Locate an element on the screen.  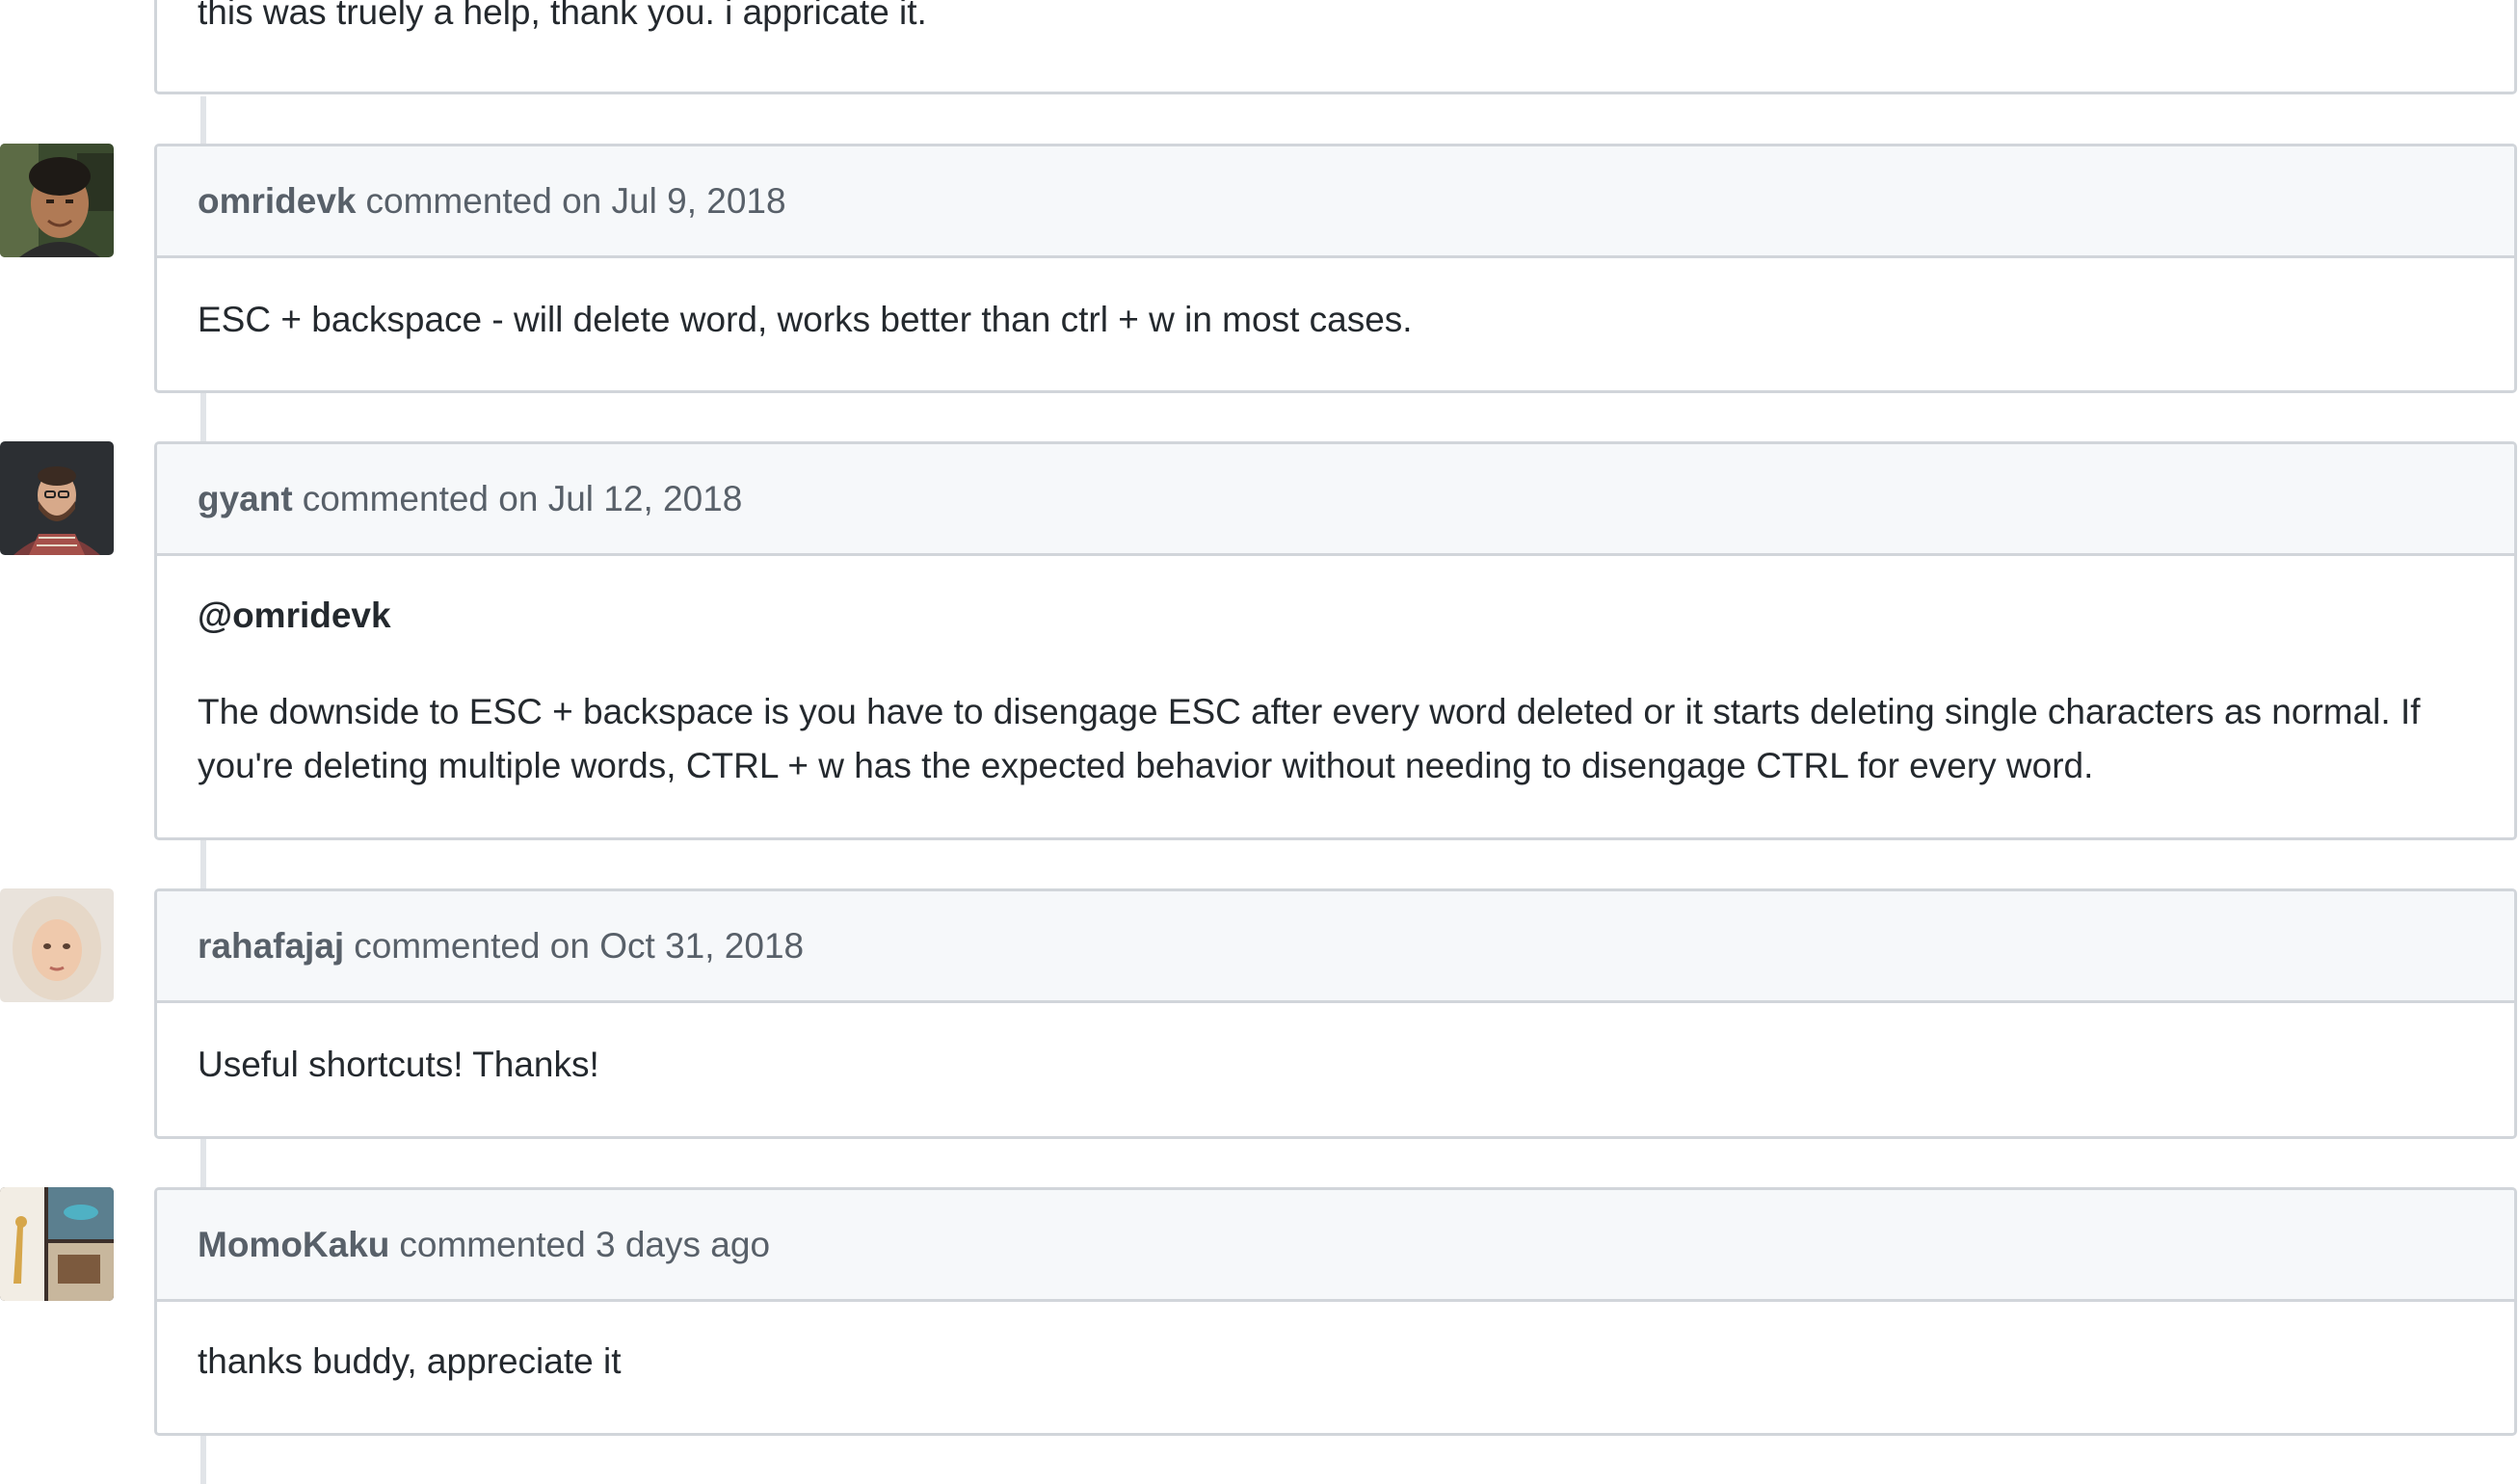
avatar-image-gyant is located at coordinates (57, 498).